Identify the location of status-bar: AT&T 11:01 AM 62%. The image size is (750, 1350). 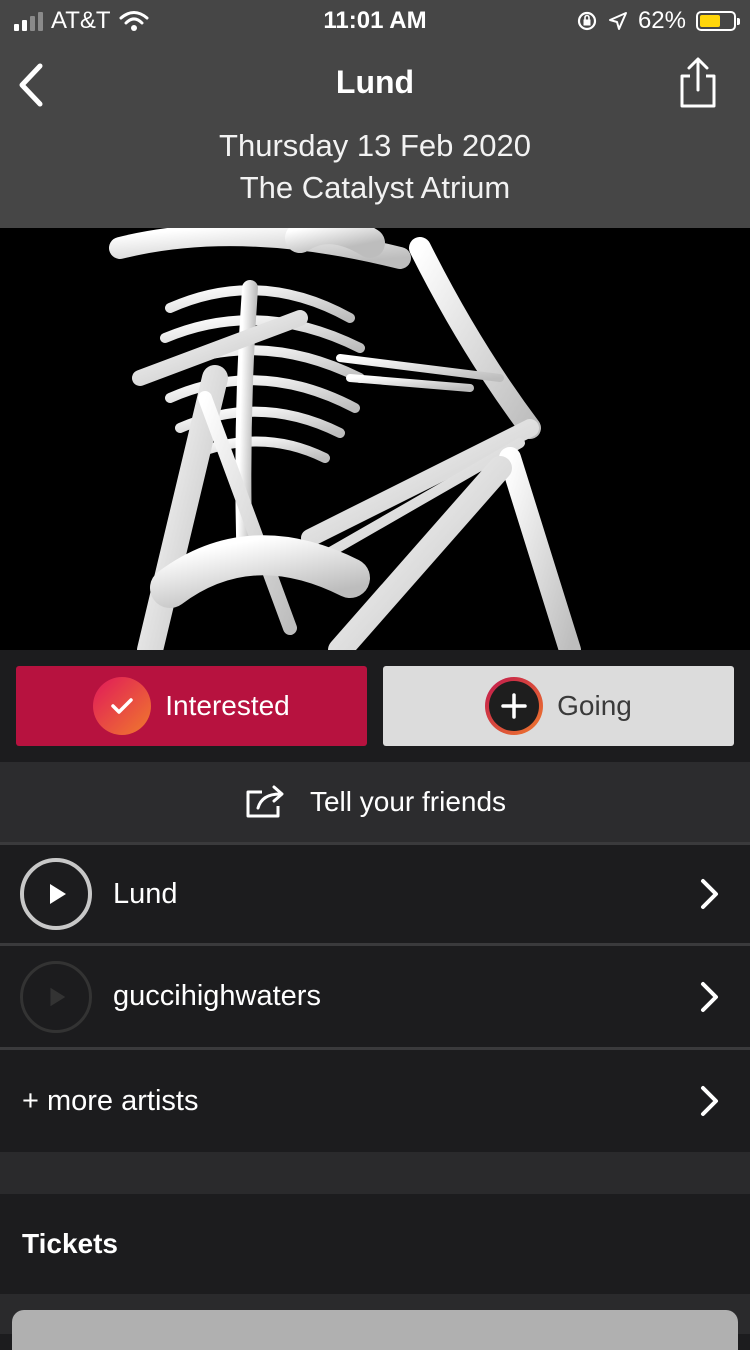
(375, 20).